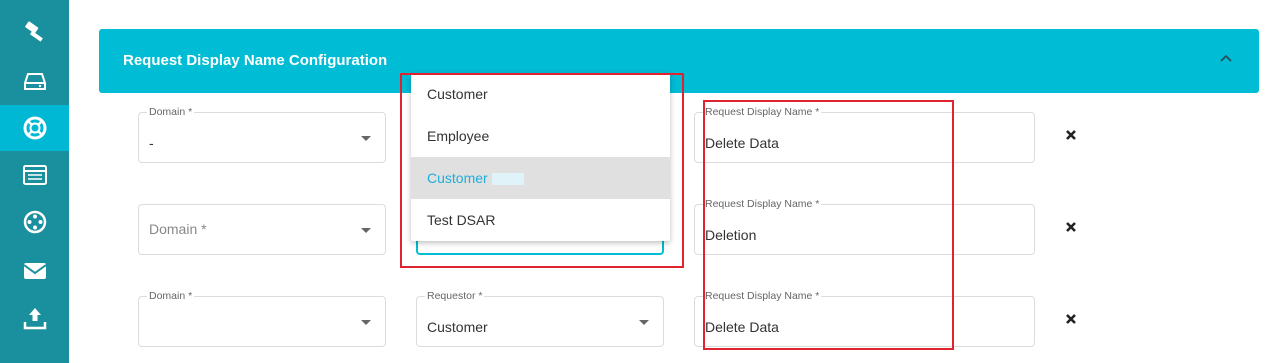 The height and width of the screenshot is (363, 1277). What do you see at coordinates (151, 143) in the screenshot?
I see `domain-value: -` at bounding box center [151, 143].